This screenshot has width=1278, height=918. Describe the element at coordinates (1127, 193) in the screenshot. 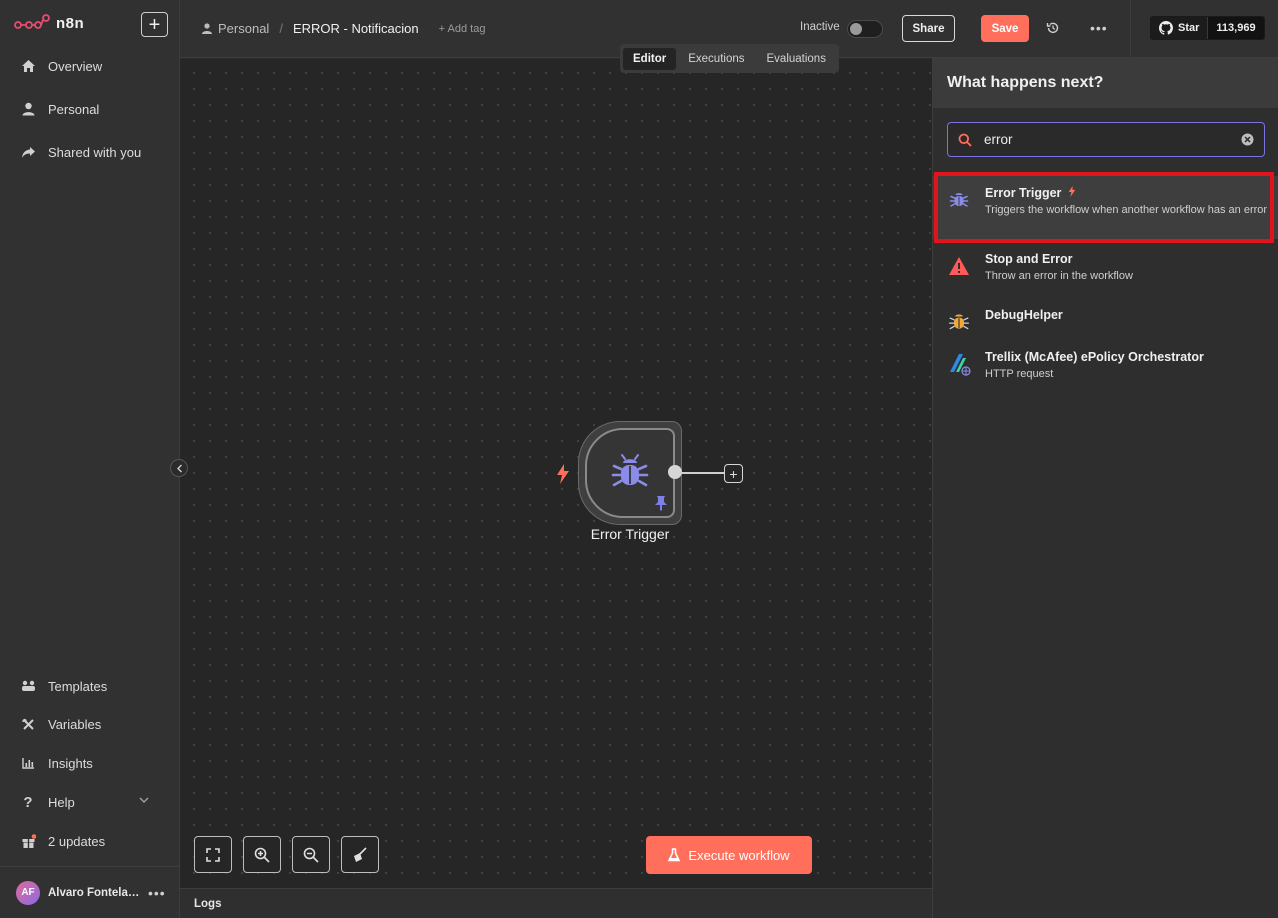

I see `result-title: Error Trigger` at that location.